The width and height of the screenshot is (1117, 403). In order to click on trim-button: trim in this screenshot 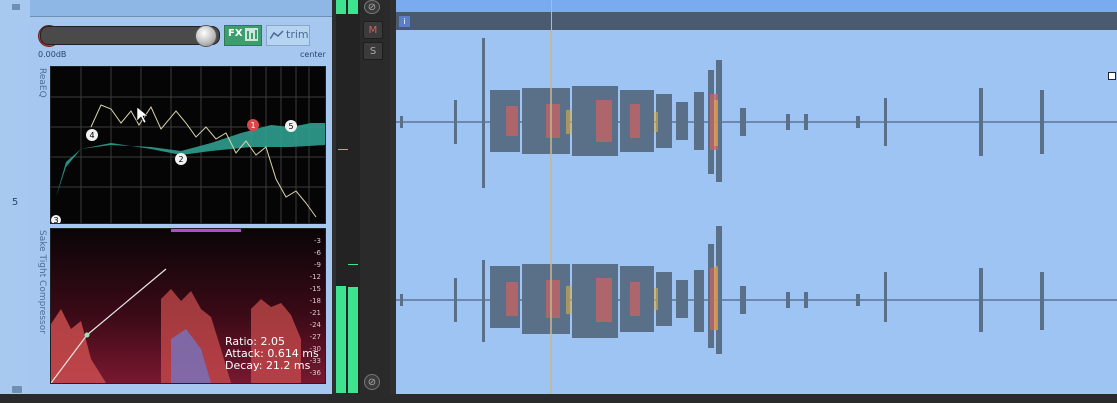, I will do `click(288, 35)`.